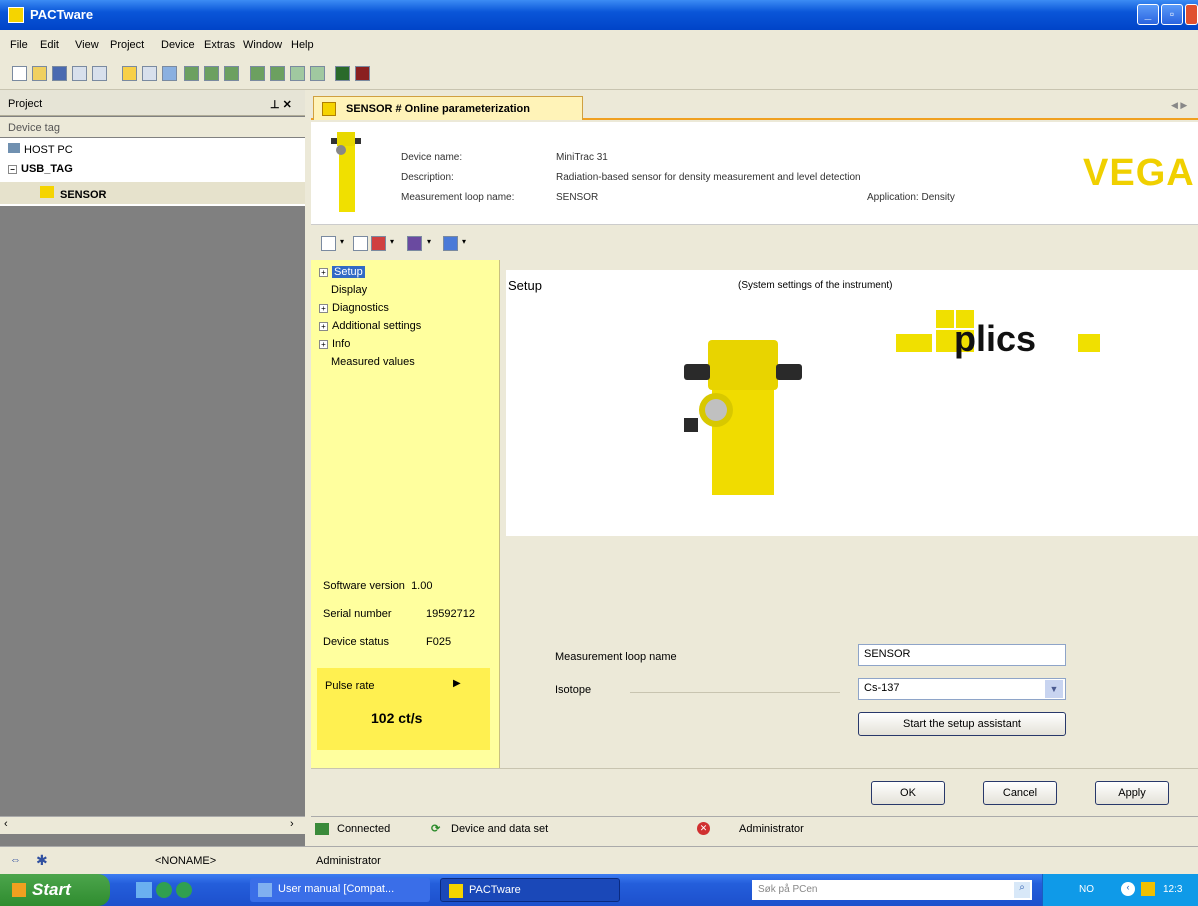 This screenshot has width=1198, height=906. I want to click on back-icon, so click(164, 890).